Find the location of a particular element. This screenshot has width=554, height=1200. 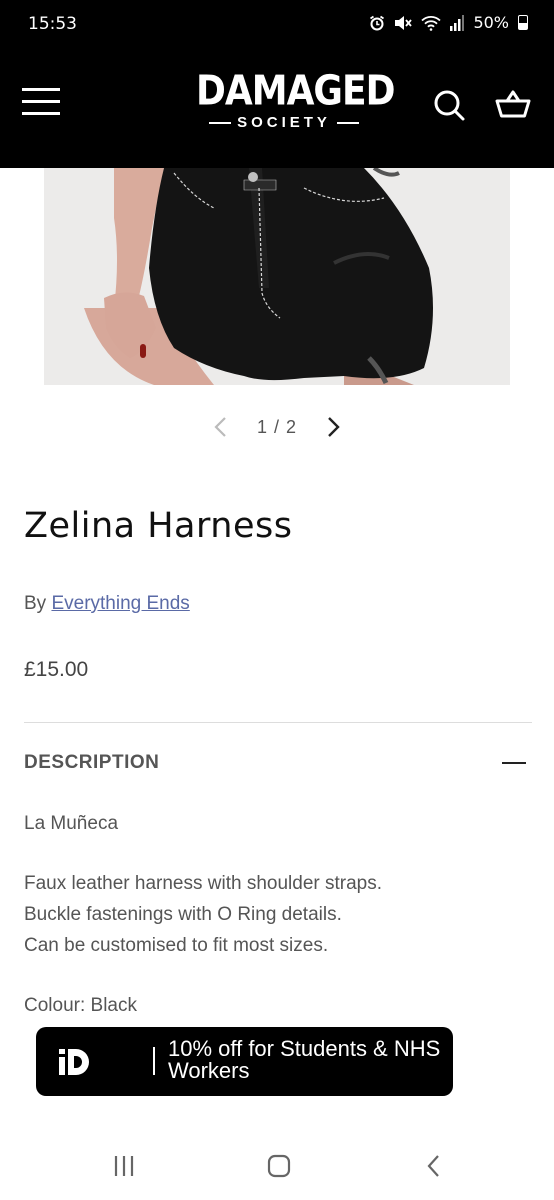

gallery-prev-button is located at coordinates (221, 427).